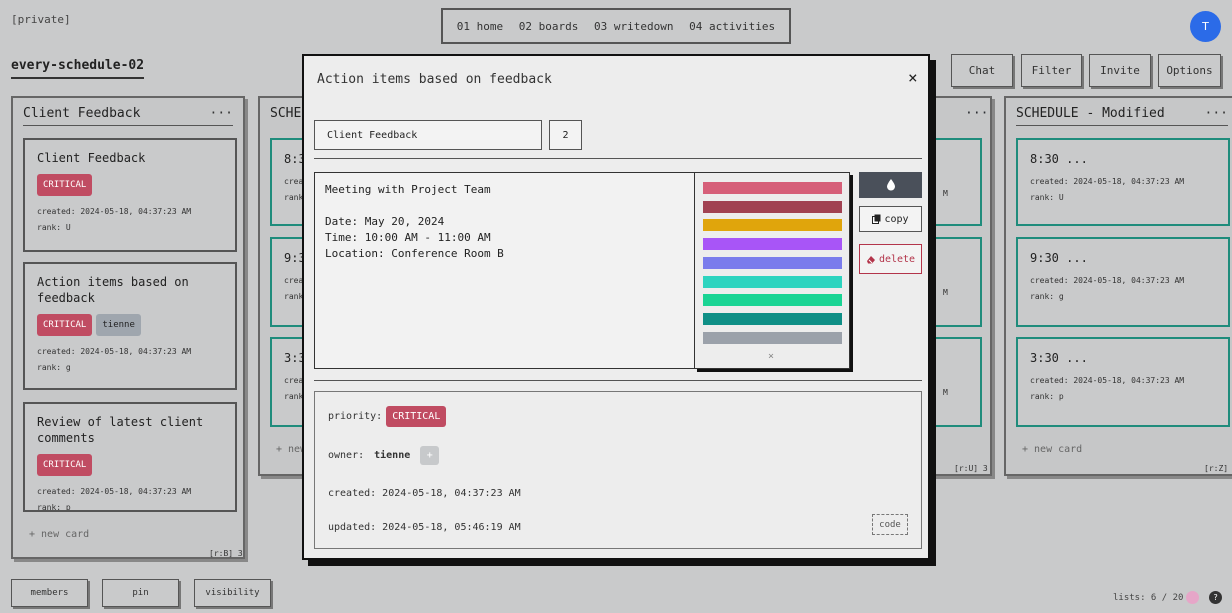  What do you see at coordinates (1051, 70) in the screenshot?
I see `filter-button: Filter` at bounding box center [1051, 70].